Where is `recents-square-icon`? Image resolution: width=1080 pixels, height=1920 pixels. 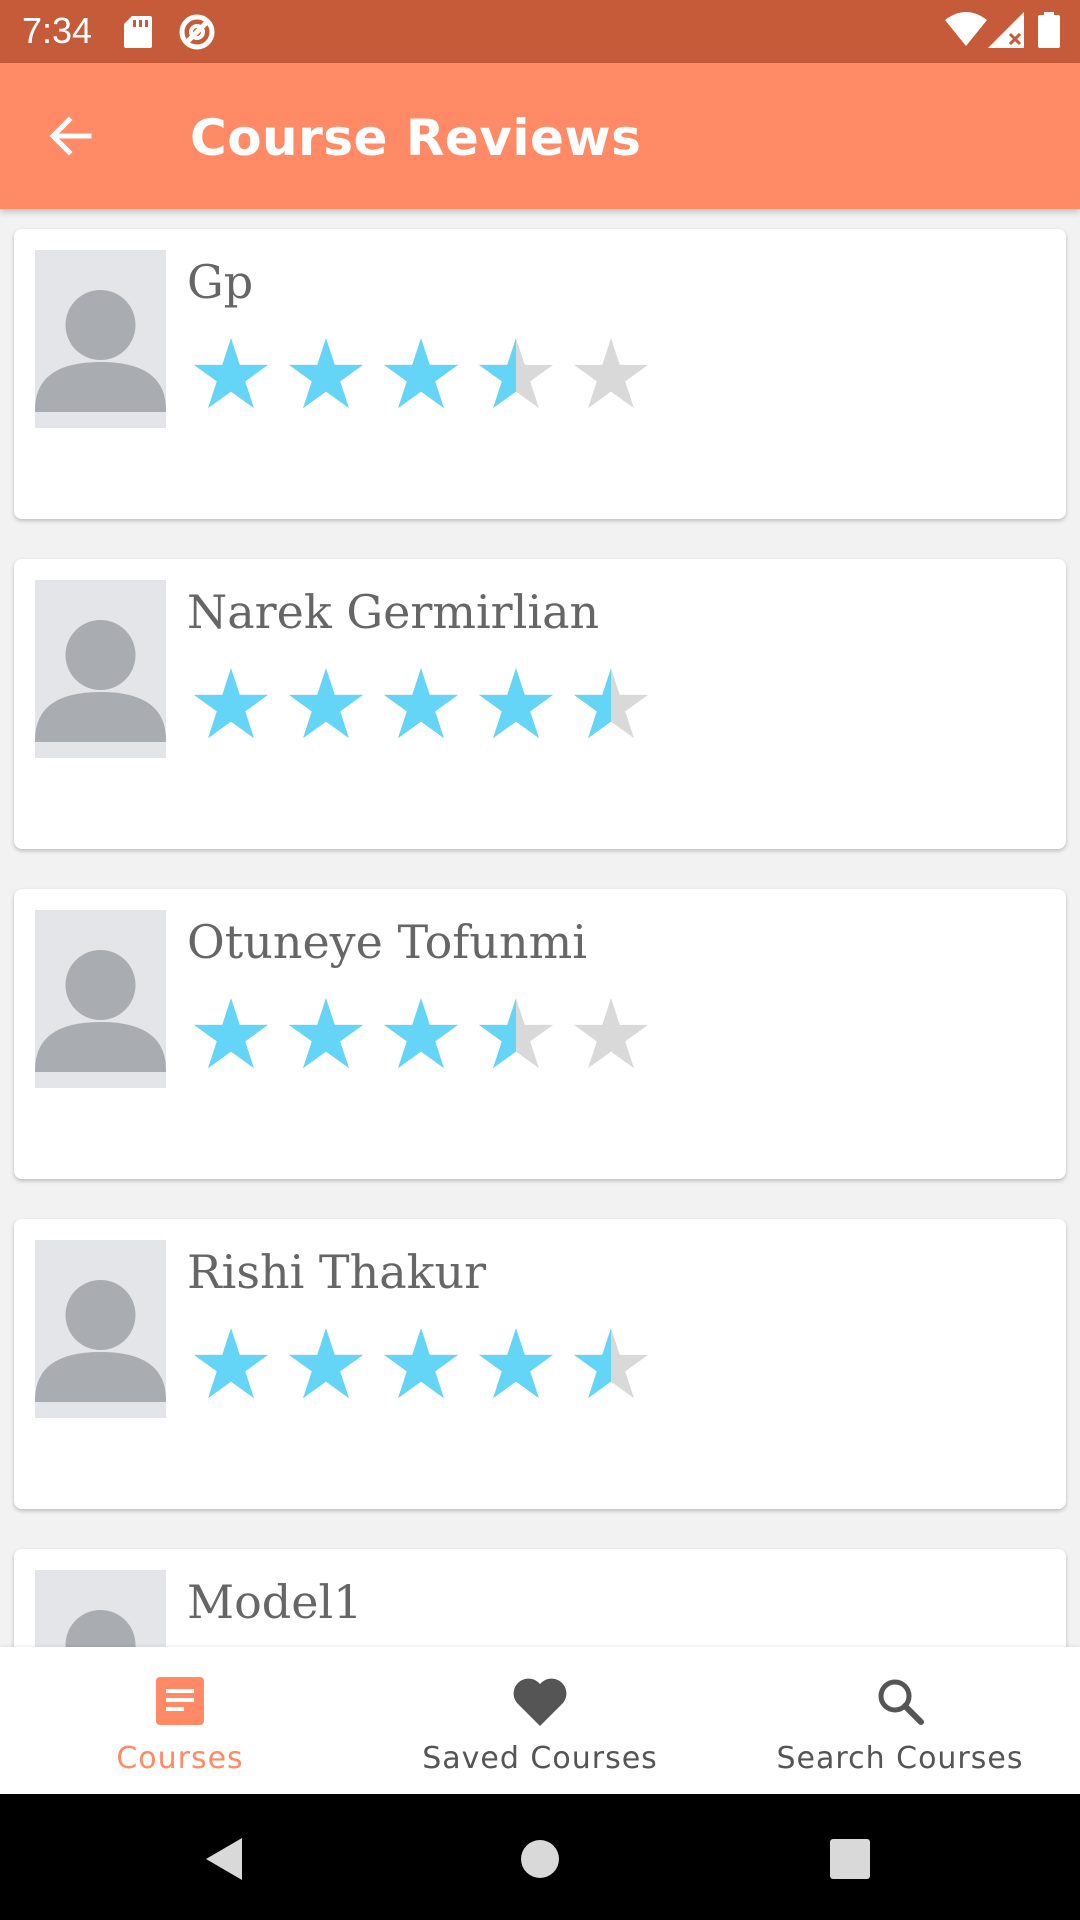 recents-square-icon is located at coordinates (850, 1859).